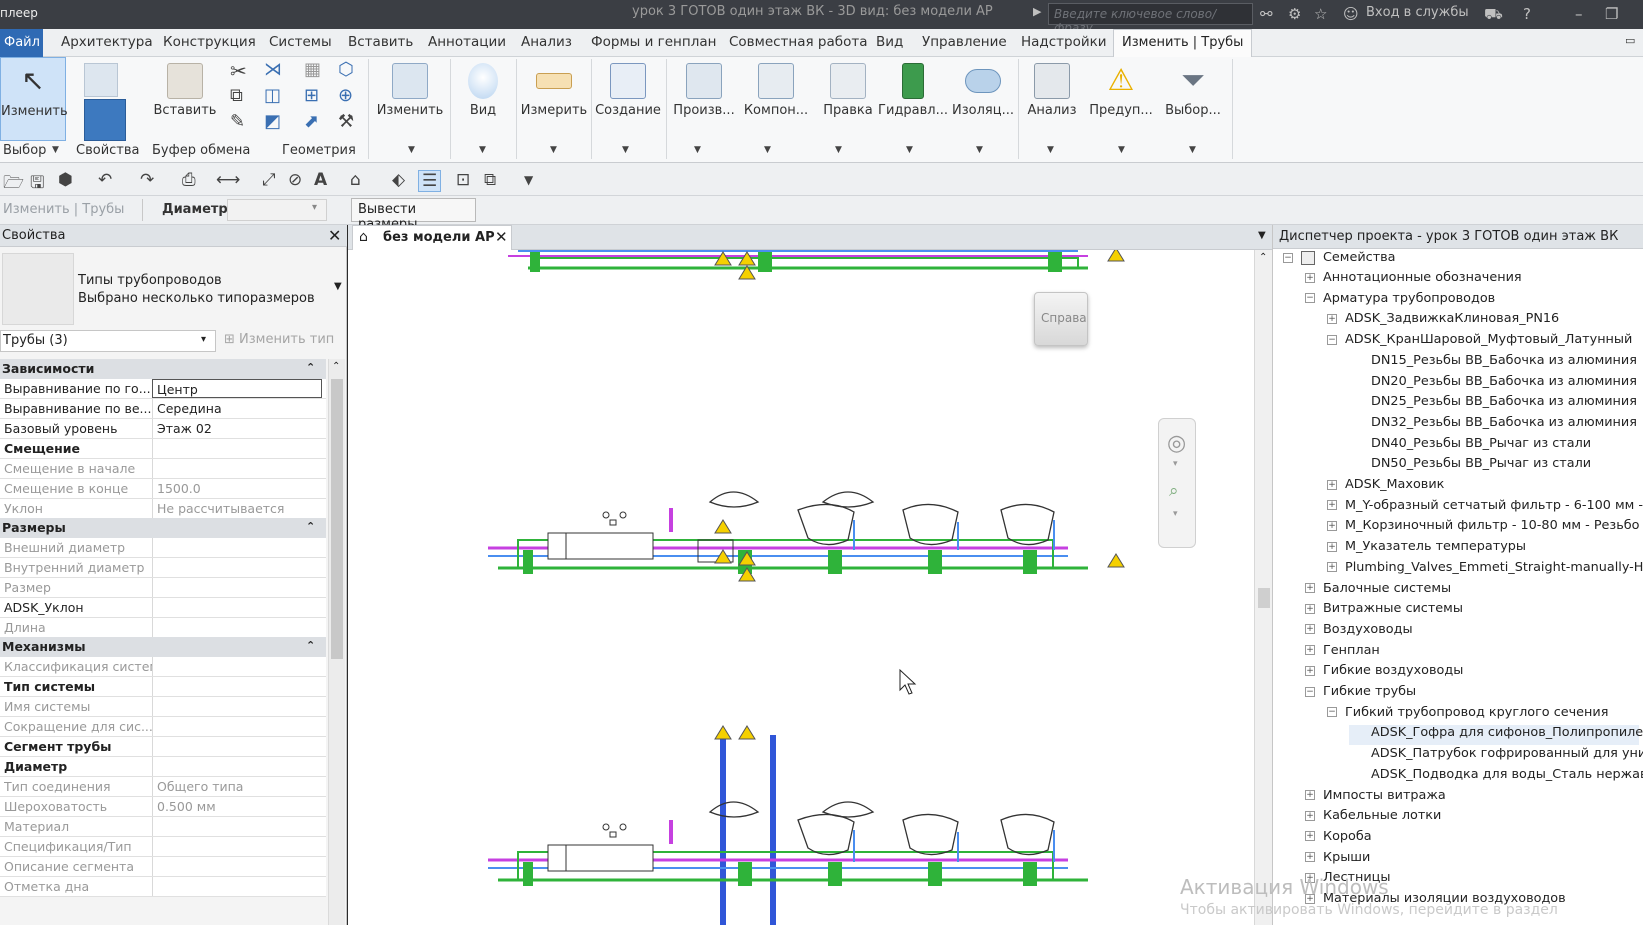 This screenshot has width=1643, height=925. Describe the element at coordinates (1496, 777) in the screenshot. I see `tree-item: ADSK_Подводка для воды_Сталь нержаве` at that location.